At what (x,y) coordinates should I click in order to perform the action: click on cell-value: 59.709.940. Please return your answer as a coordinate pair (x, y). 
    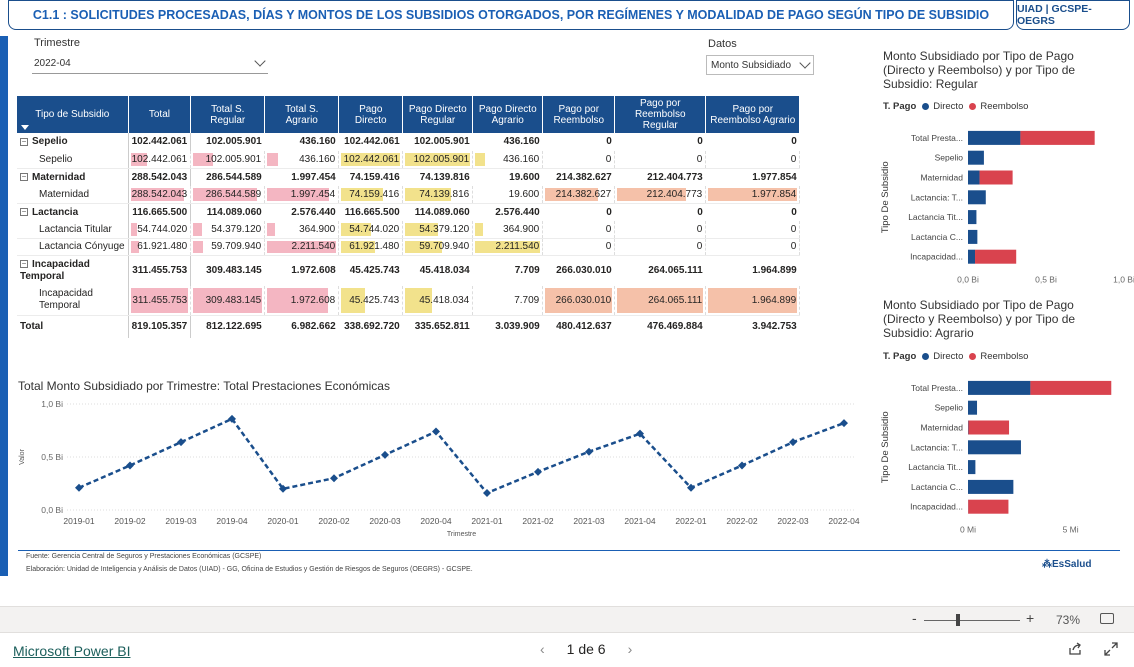
    Looking at the image, I should click on (444, 247).